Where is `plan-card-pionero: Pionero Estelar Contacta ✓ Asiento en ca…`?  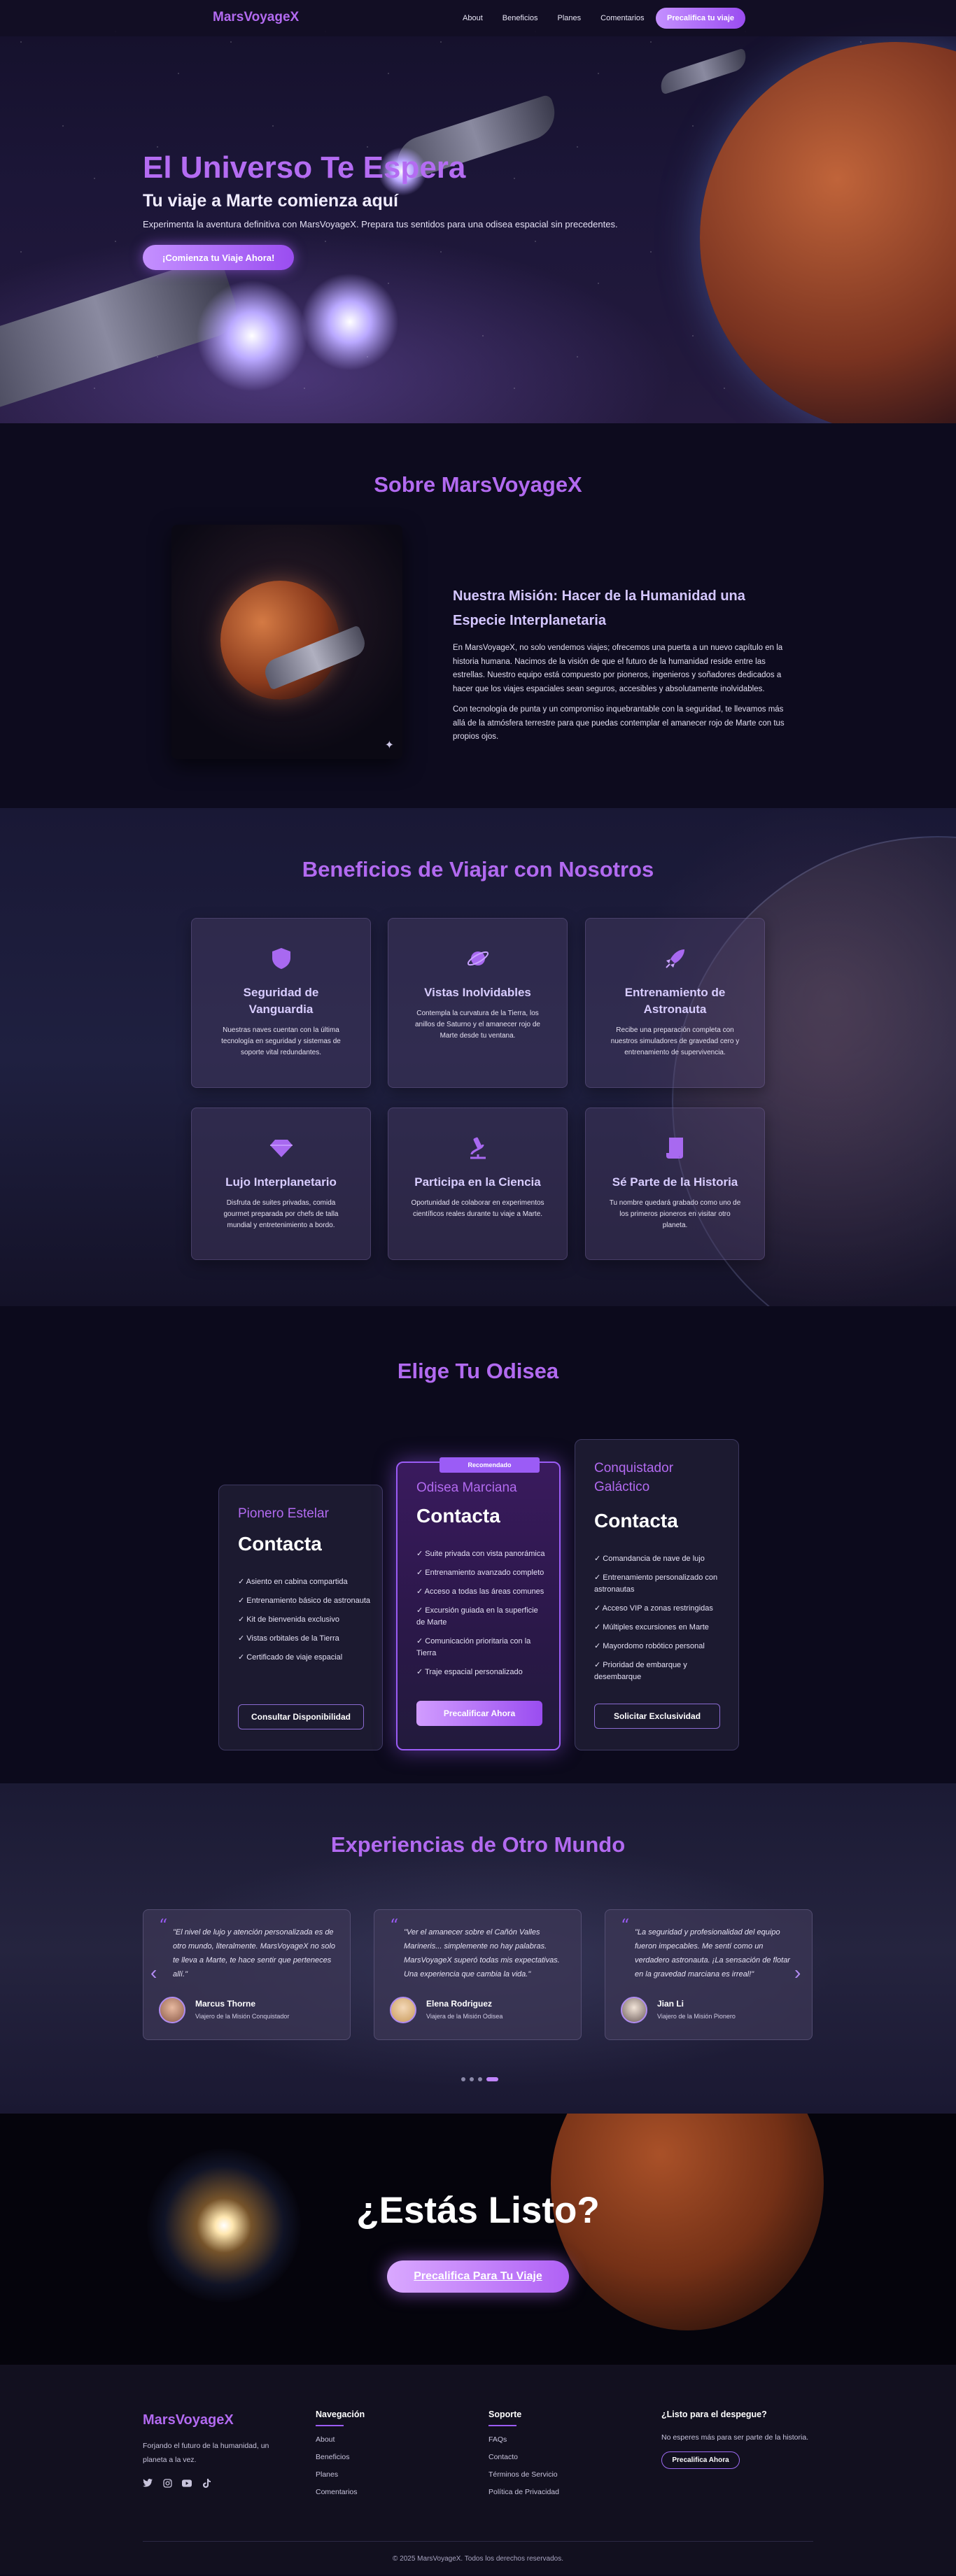
plan-card-pionero: Pionero Estelar Contacta ✓ Asiento en ca… is located at coordinates (300, 1617).